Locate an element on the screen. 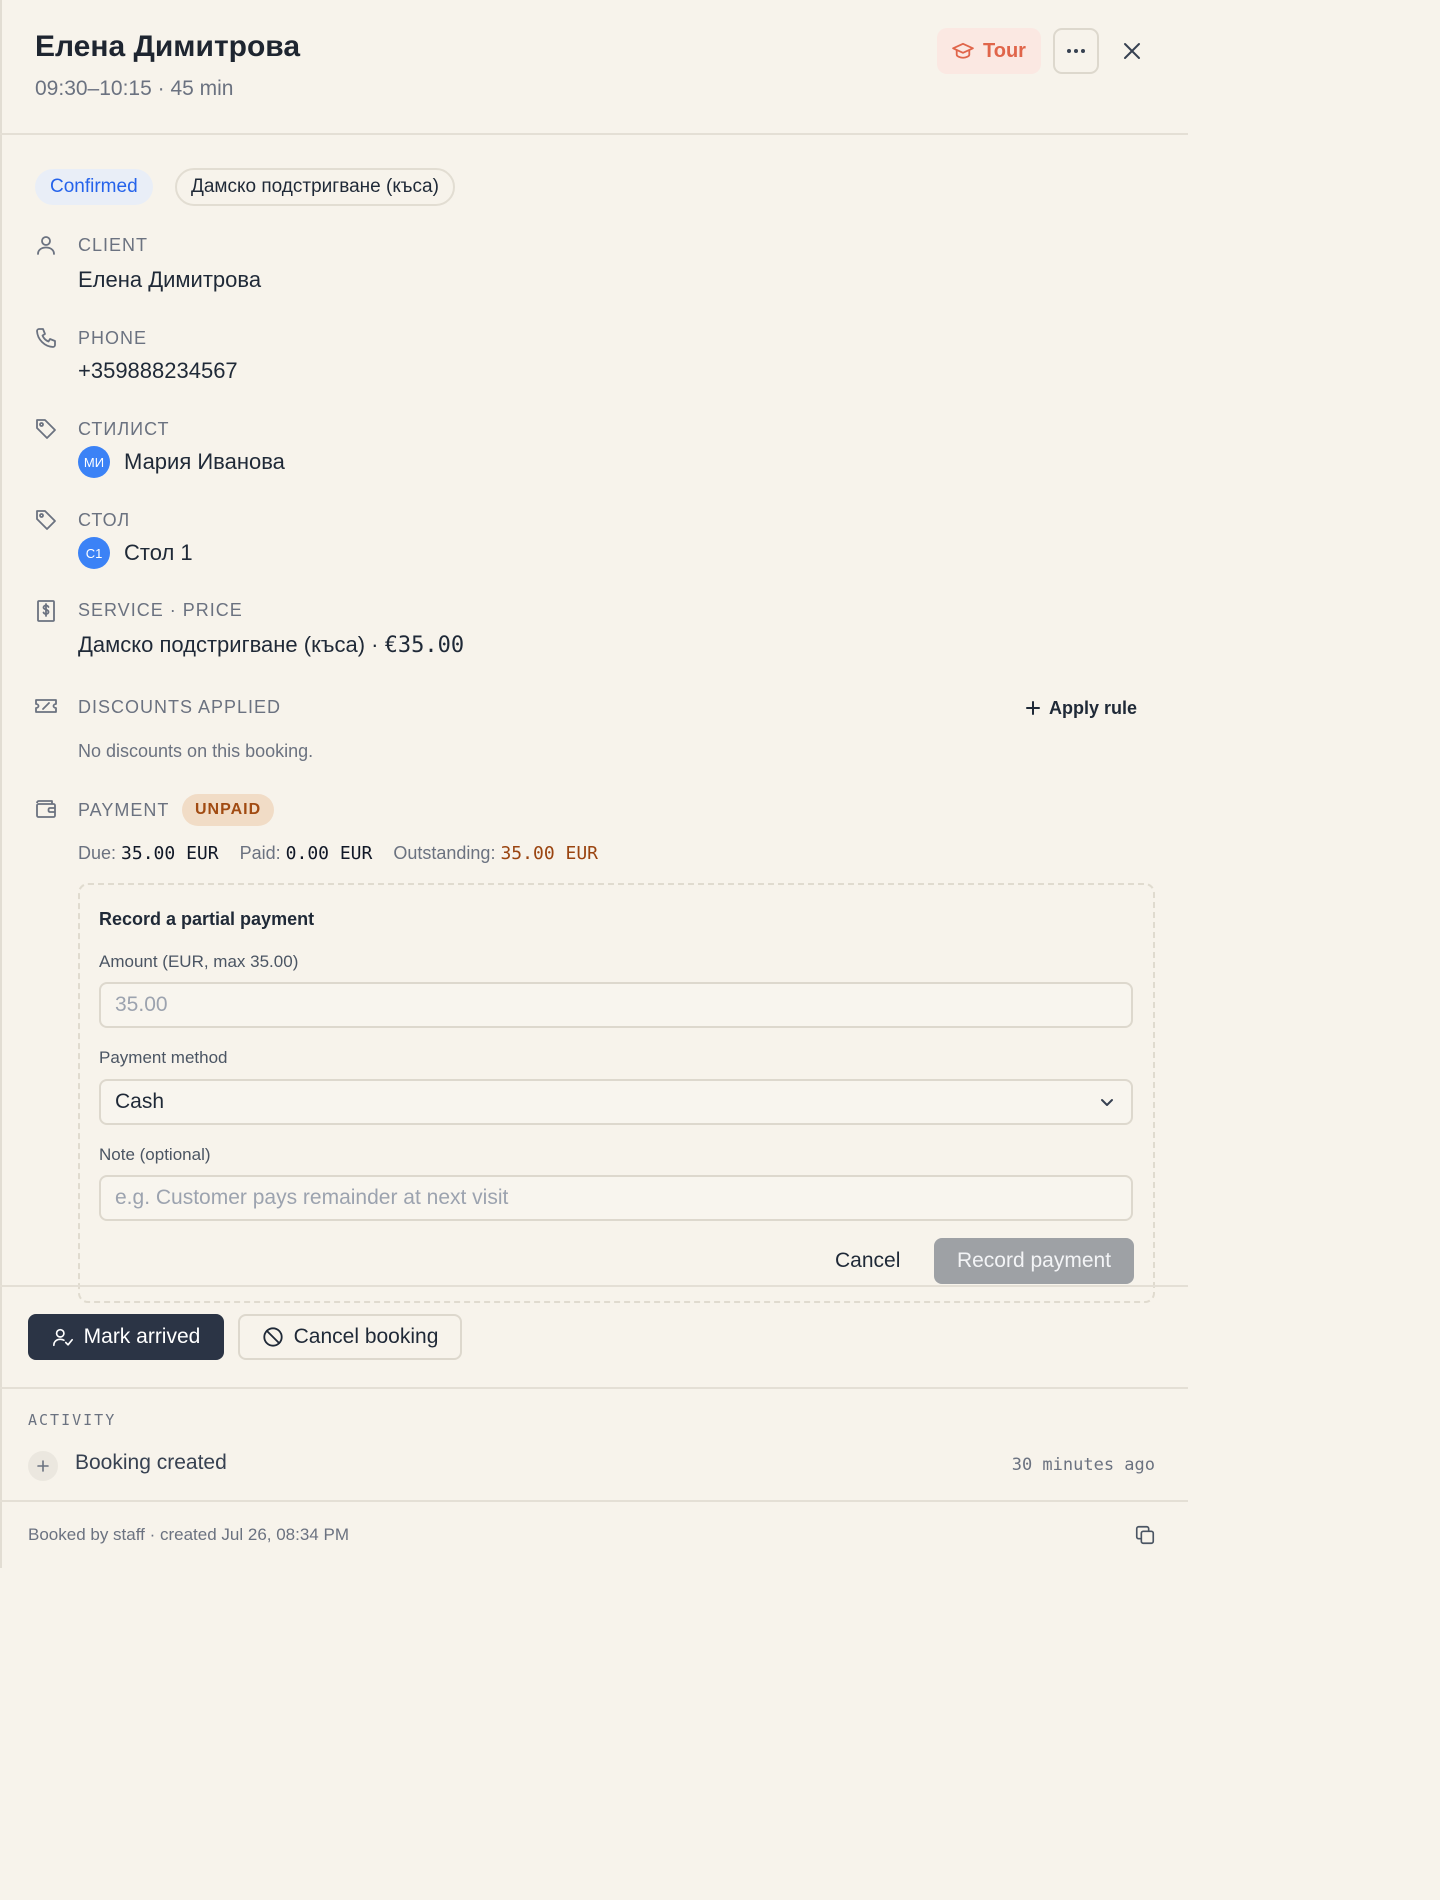 The width and height of the screenshot is (1440, 1900). wallet-icon is located at coordinates (46, 809).